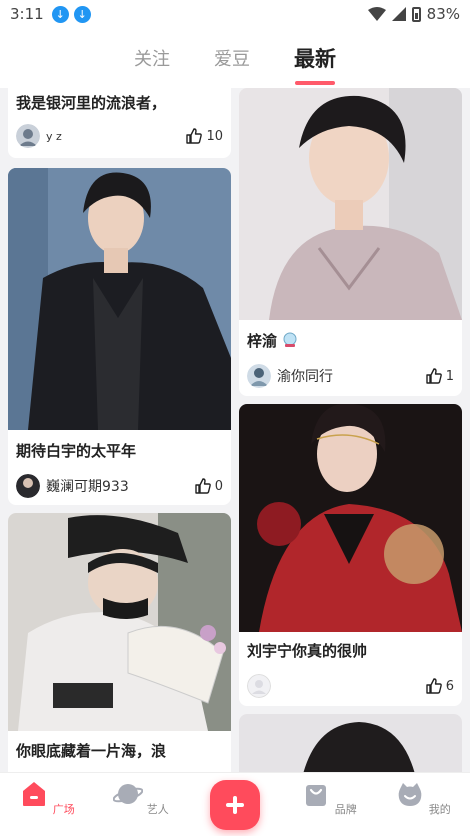 The height and width of the screenshot is (836, 470). Describe the element at coordinates (34, 794) in the screenshot. I see `plaza-icon` at that location.